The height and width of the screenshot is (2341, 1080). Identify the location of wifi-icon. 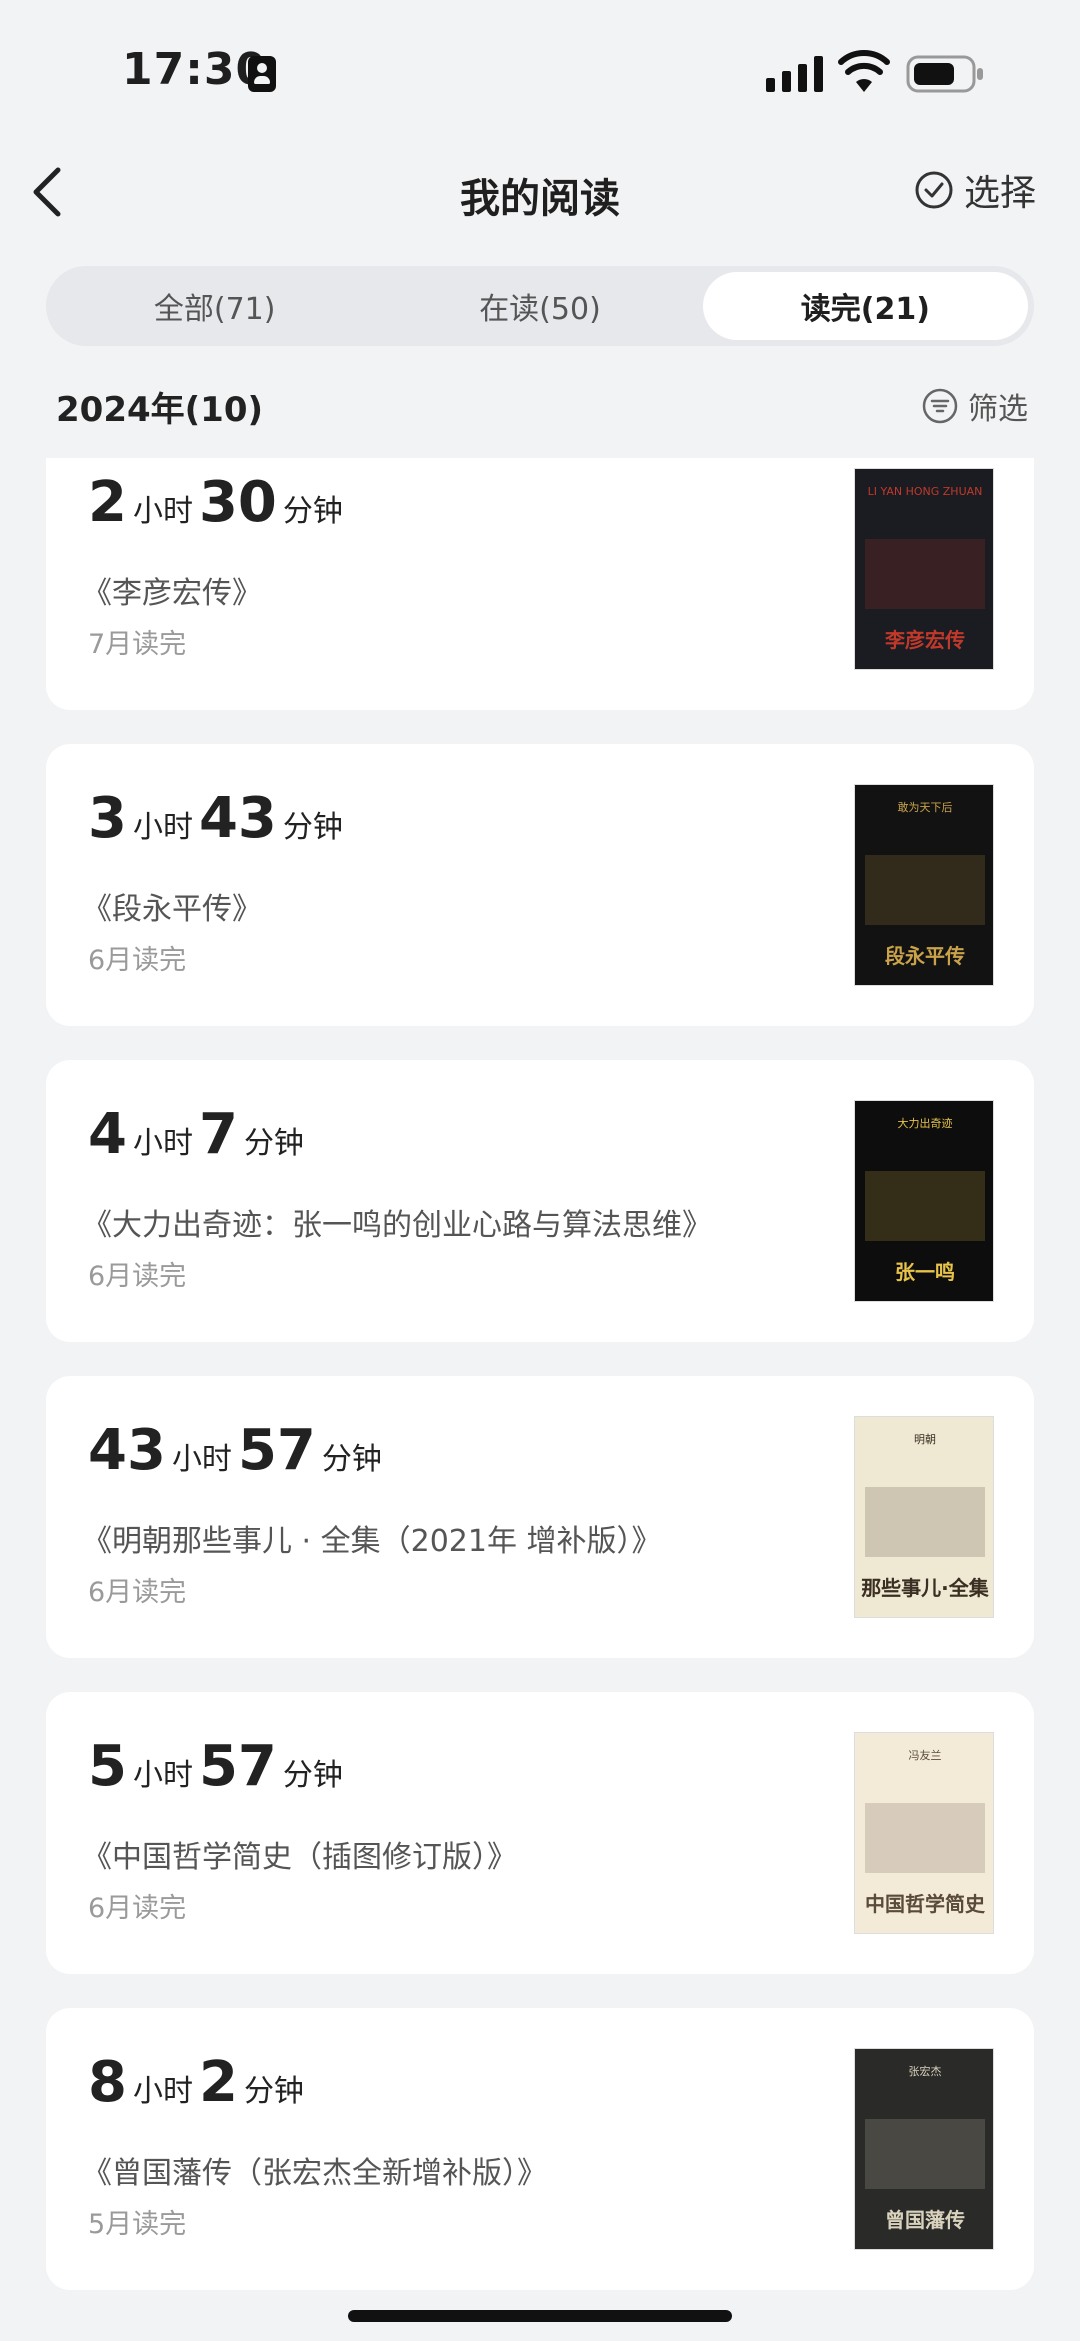
(864, 71).